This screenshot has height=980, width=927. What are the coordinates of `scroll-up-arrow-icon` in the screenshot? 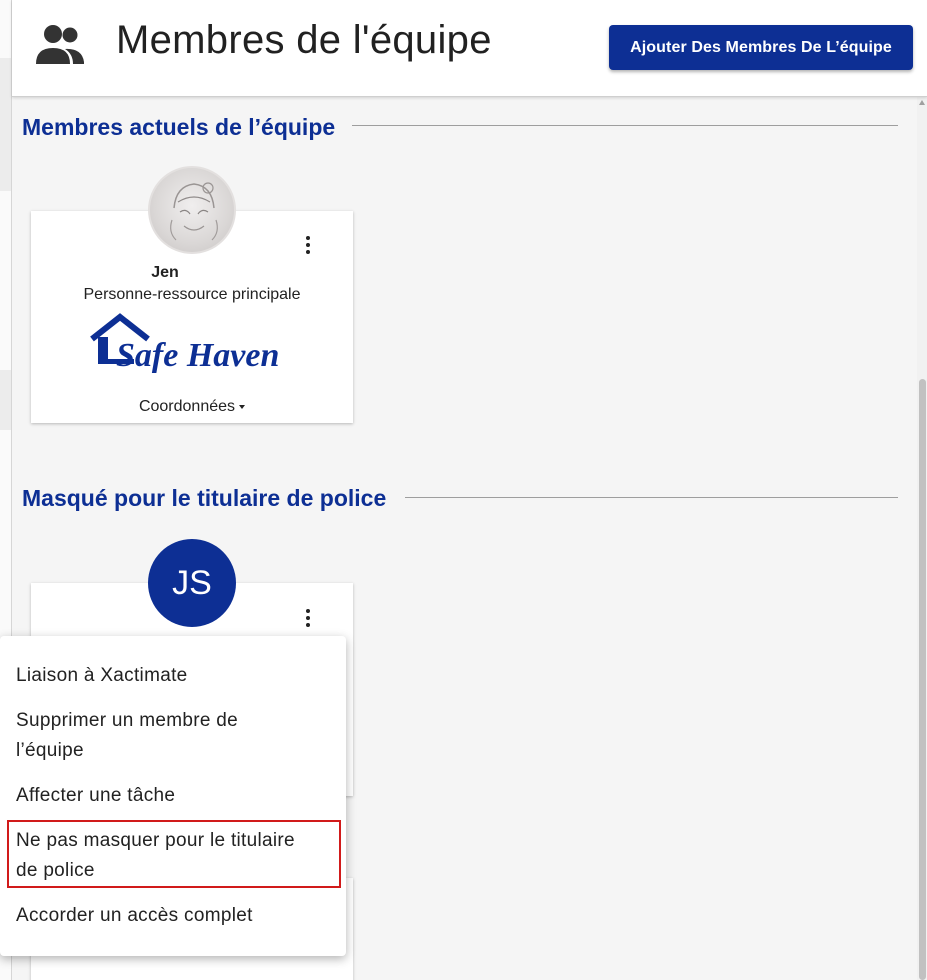 It's located at (922, 102).